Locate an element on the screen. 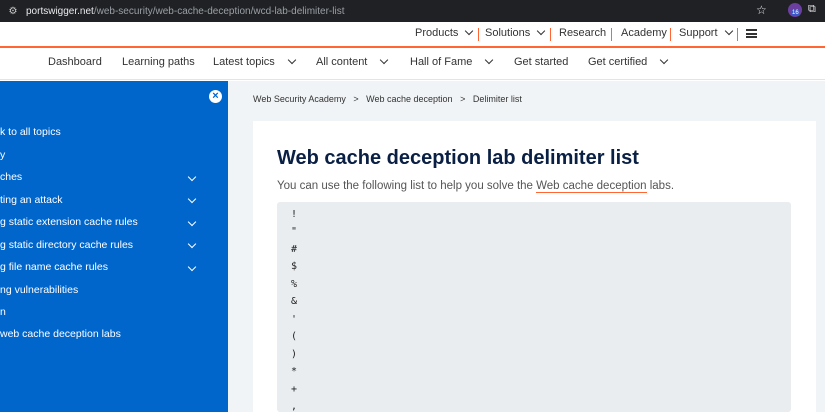 This screenshot has height=412, width=825. sidebar-item-label: g static directory cache rules is located at coordinates (67, 245).